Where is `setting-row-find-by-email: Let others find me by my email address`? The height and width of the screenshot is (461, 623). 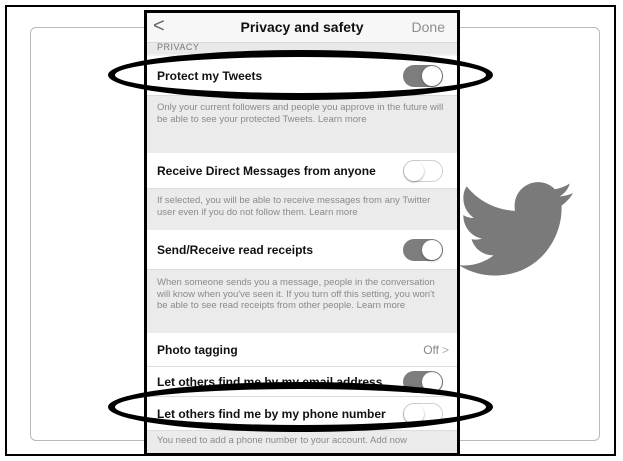 setting-row-find-by-email: Let others find me by my email address is located at coordinates (302, 382).